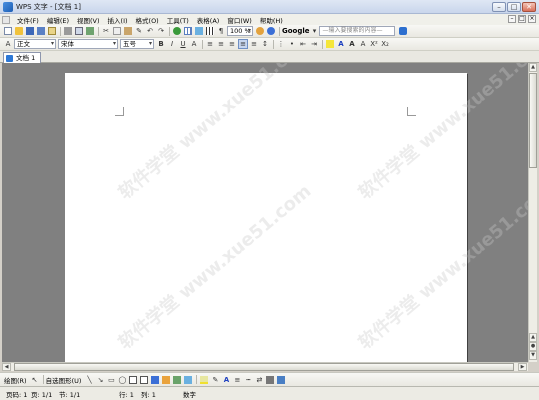 The width and height of the screenshot is (539, 400). I want to click on align-left-icon: ≡, so click(210, 44).